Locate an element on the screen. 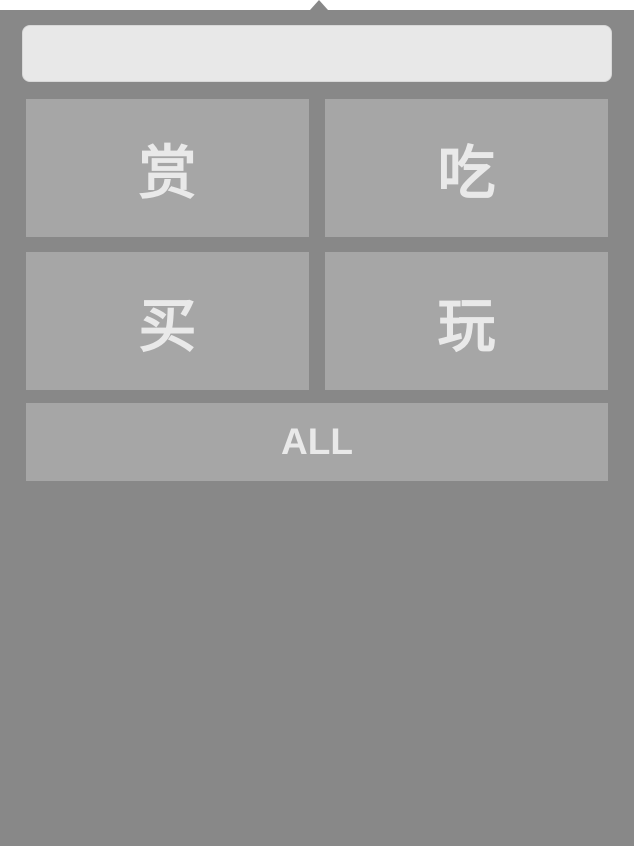 Image resolution: width=634 pixels, height=846 pixels. category-label: 吃 is located at coordinates (466, 173).